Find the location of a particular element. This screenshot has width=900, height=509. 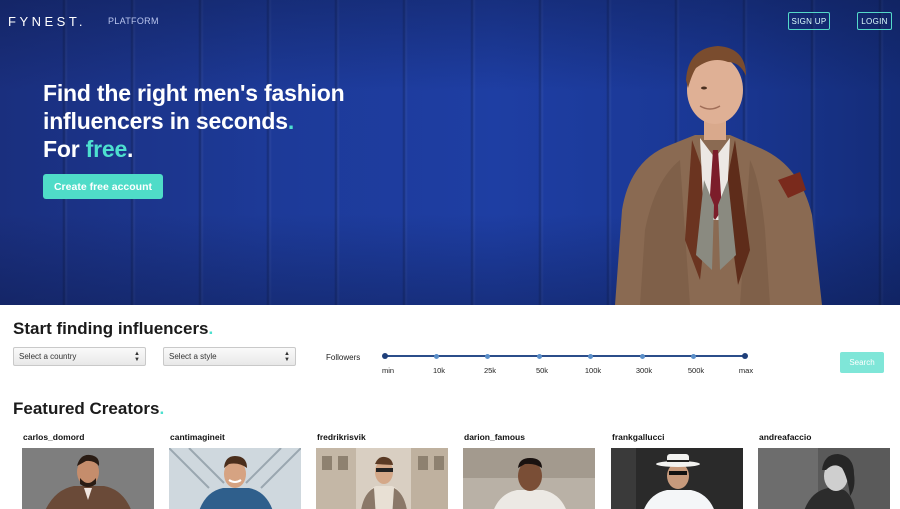

nav-platform-link: PLATFORM is located at coordinates (133, 21).